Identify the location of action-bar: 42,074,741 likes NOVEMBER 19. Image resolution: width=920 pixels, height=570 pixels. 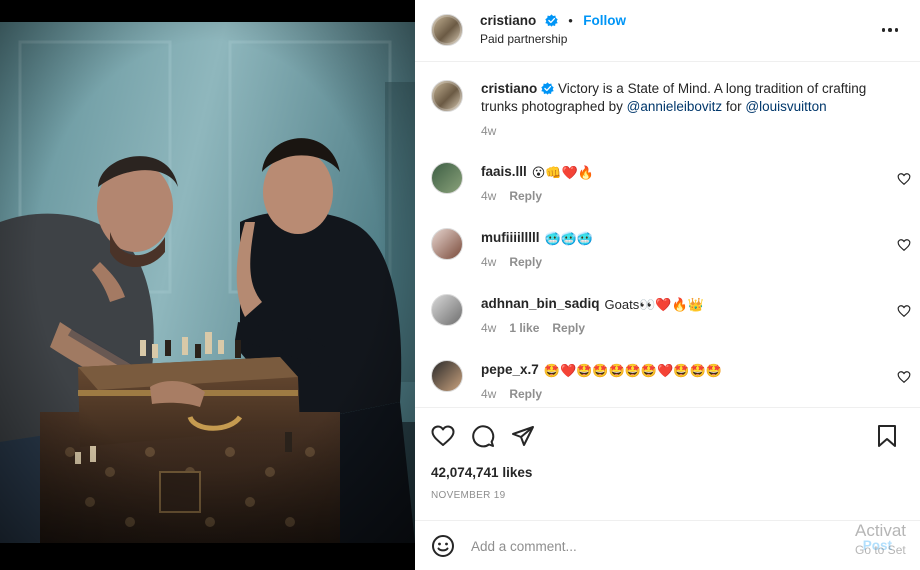
(667, 463).